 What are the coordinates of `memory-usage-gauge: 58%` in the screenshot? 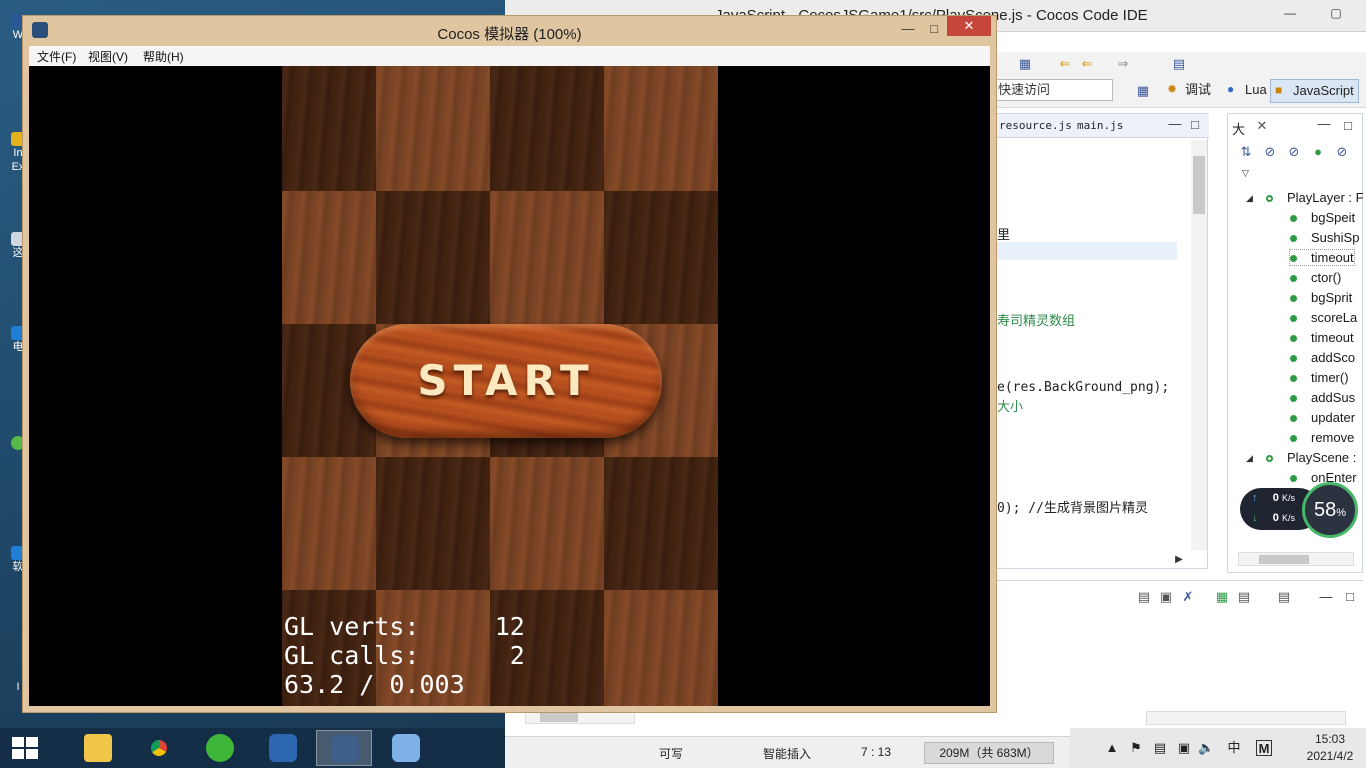 It's located at (1330, 510).